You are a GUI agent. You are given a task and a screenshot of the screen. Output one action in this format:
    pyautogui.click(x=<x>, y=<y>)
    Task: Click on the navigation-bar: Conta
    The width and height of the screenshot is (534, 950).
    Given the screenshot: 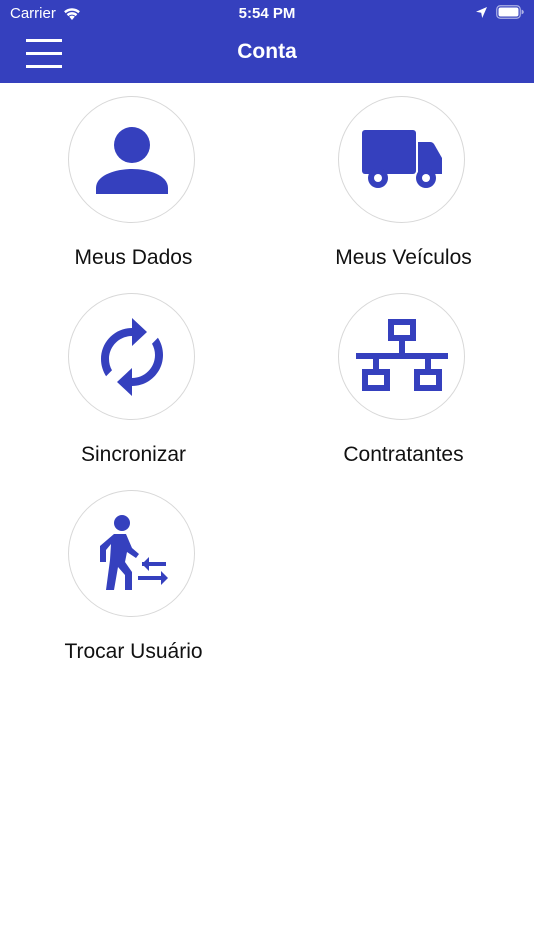 What is the action you would take?
    pyautogui.click(x=267, y=55)
    